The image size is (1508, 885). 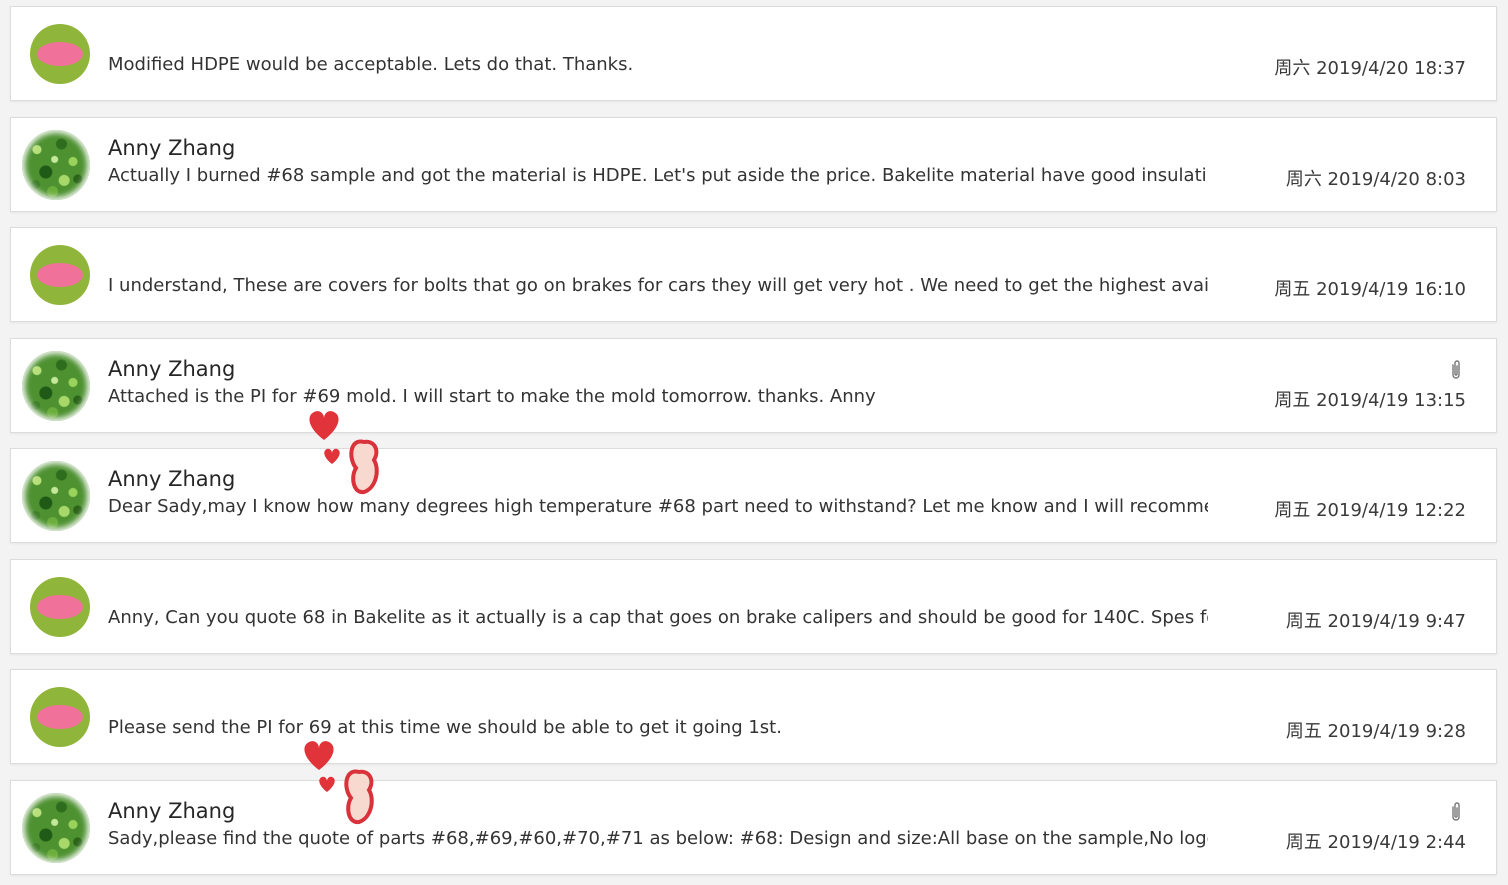 I want to click on message-date: 周五 2019/4/19 13:15, so click(x=1370, y=400).